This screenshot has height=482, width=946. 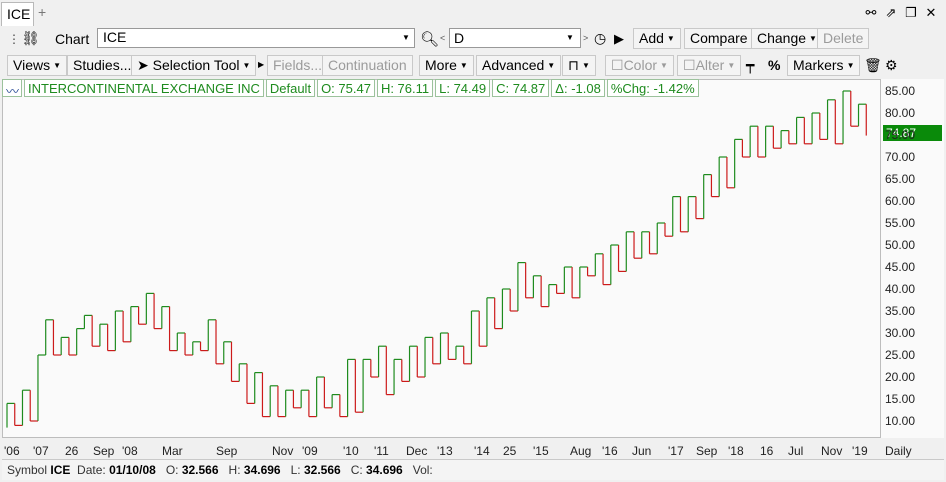 What do you see at coordinates (900, 223) in the screenshot?
I see `y-tick-label: 55.00` at bounding box center [900, 223].